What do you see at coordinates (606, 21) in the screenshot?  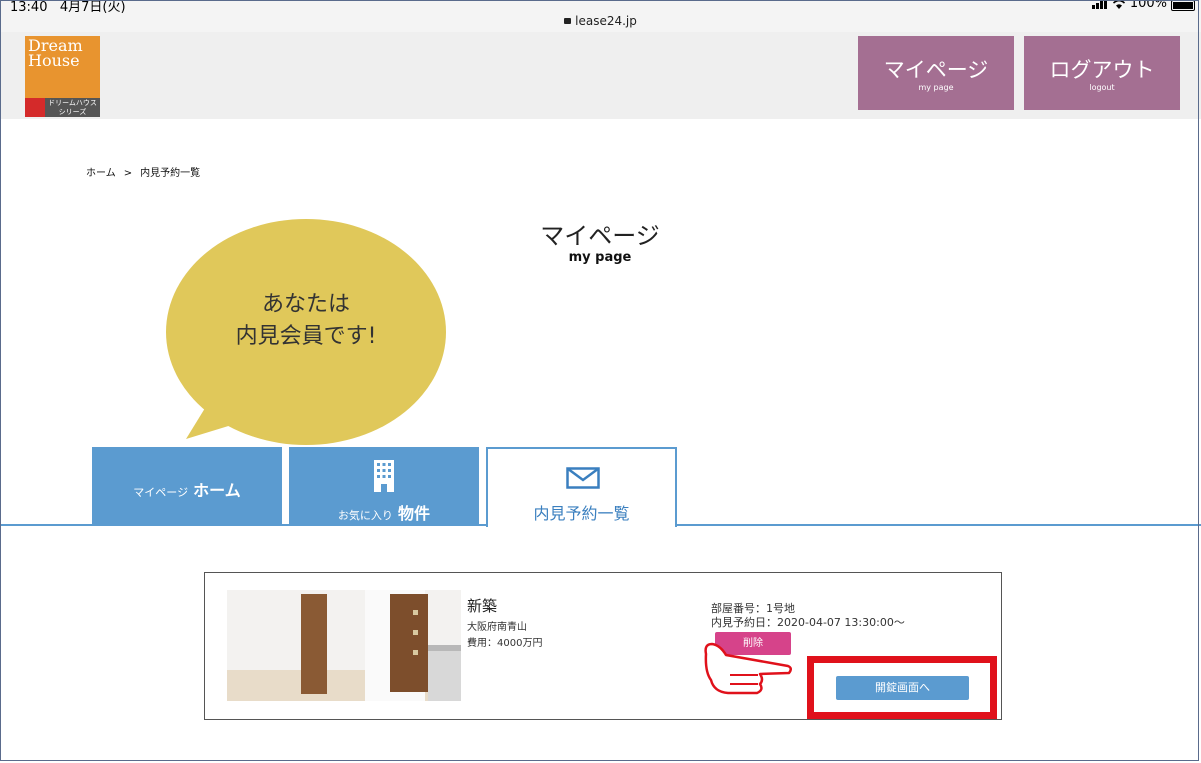 I see `url-text: lease24.jp` at bounding box center [606, 21].